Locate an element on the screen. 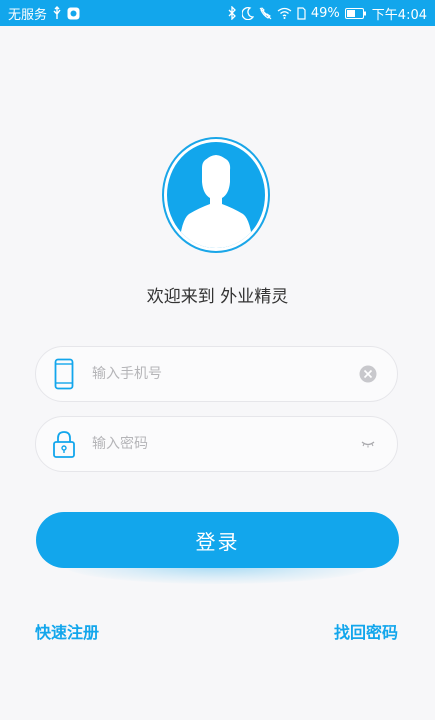  phone-field is located at coordinates (216, 374).